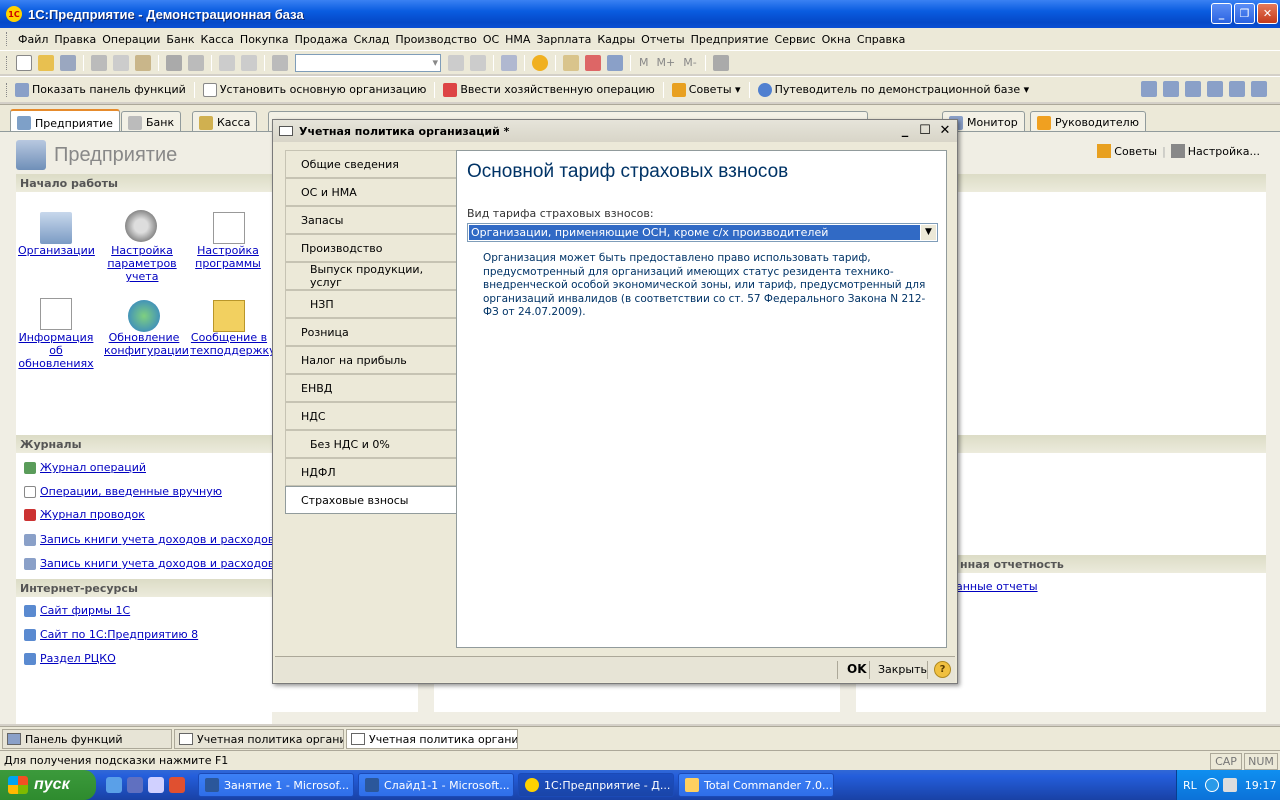 The height and width of the screenshot is (800, 1280). I want to click on nav-item: Налог на прибыль, so click(370, 360).